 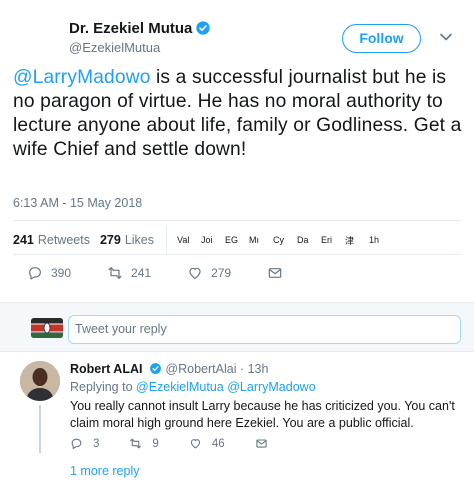 I want to click on author-name: Dr. Ezekiel Mutua, so click(x=140, y=28).